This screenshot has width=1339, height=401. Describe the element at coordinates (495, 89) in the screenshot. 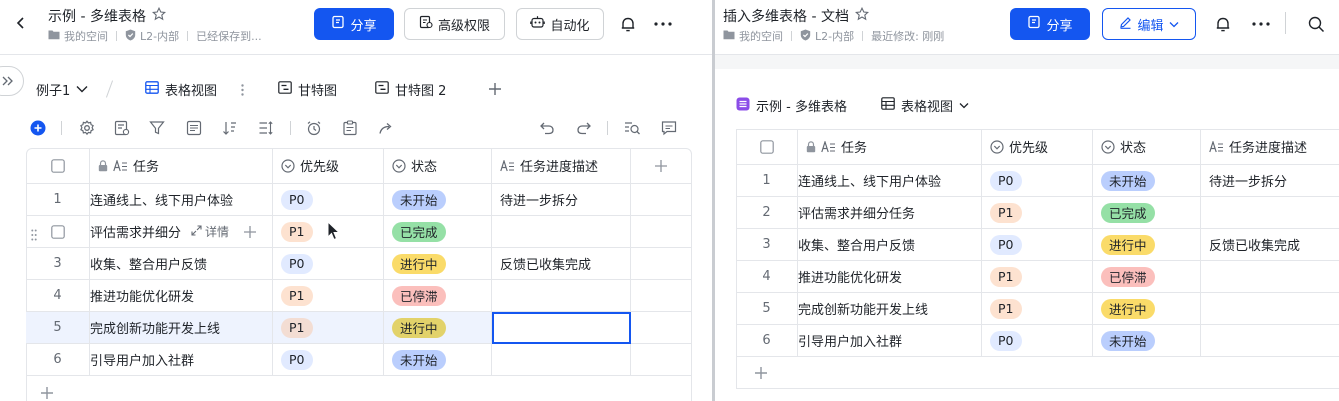

I see `add-view-icon` at that location.